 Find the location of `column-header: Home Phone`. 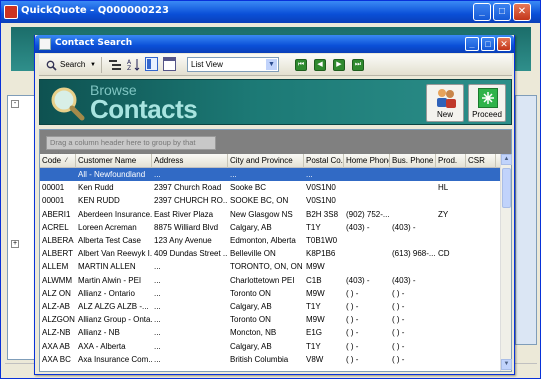

column-header: Home Phone is located at coordinates (367, 161).